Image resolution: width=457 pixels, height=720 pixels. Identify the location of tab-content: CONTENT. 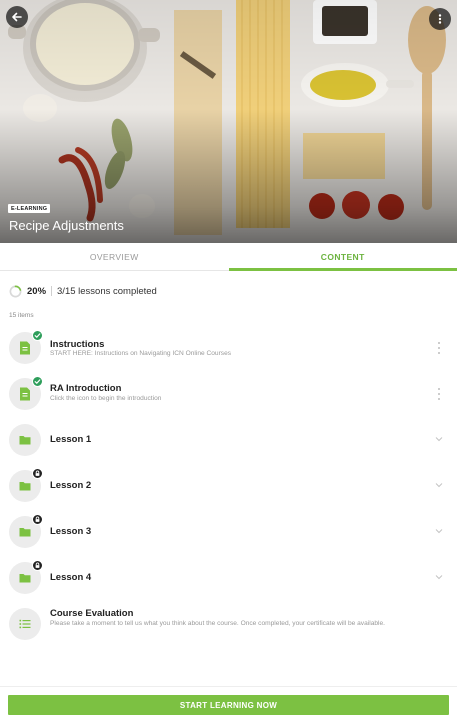
(342, 257).